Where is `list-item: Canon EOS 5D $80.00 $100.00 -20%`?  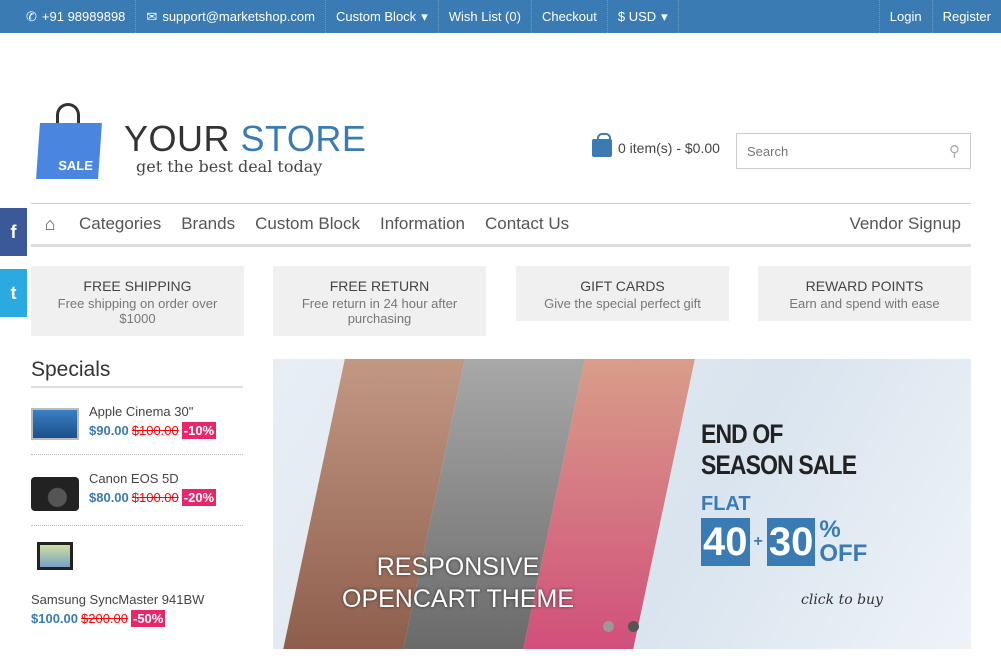 list-item: Canon EOS 5D $80.00 $100.00 -20% is located at coordinates (137, 490).